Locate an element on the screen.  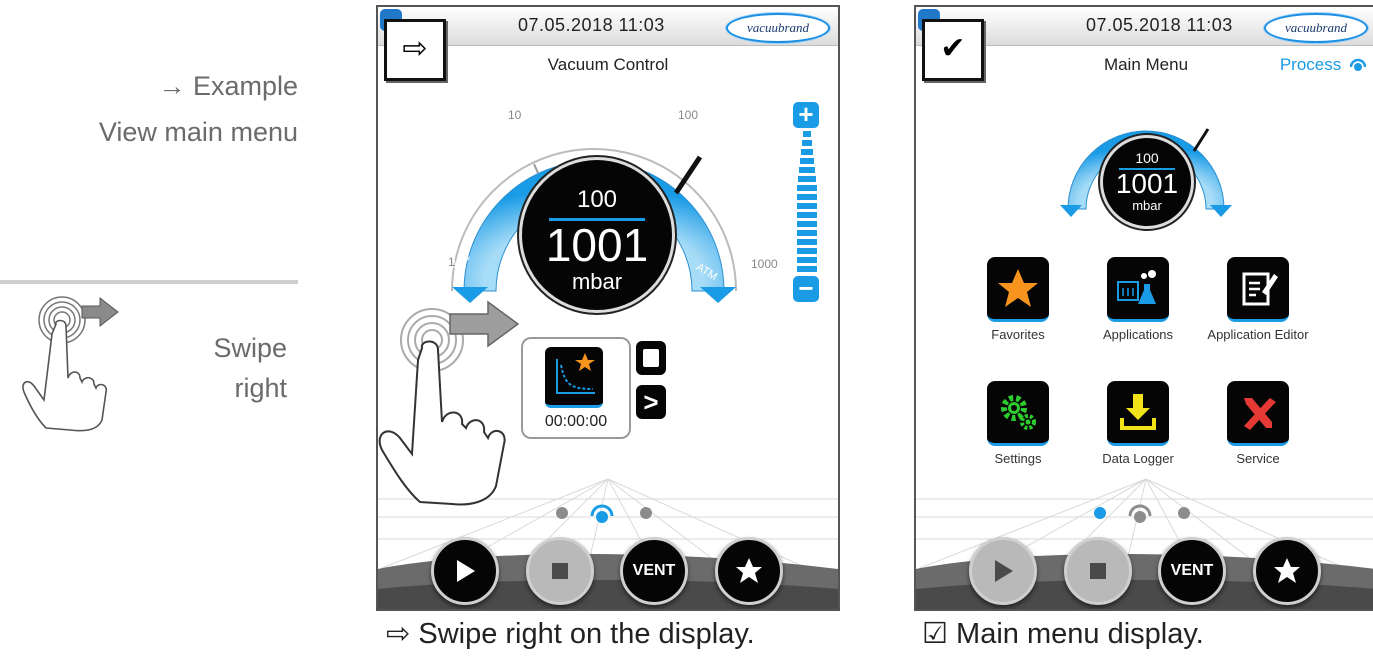
gear-icon is located at coordinates (1018, 413).